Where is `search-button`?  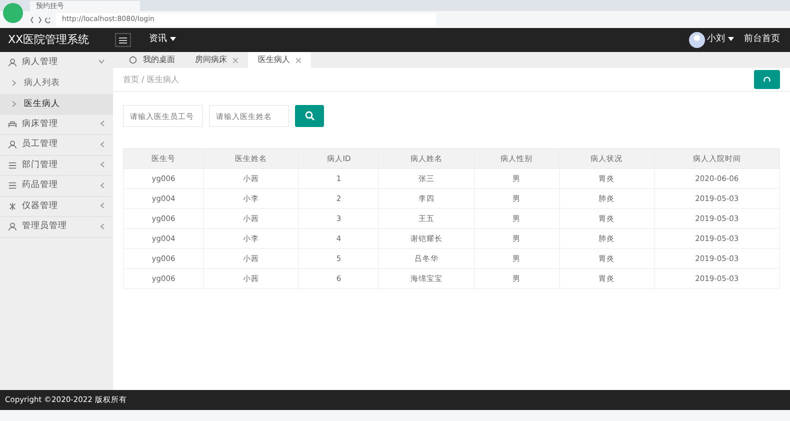
search-button is located at coordinates (309, 116).